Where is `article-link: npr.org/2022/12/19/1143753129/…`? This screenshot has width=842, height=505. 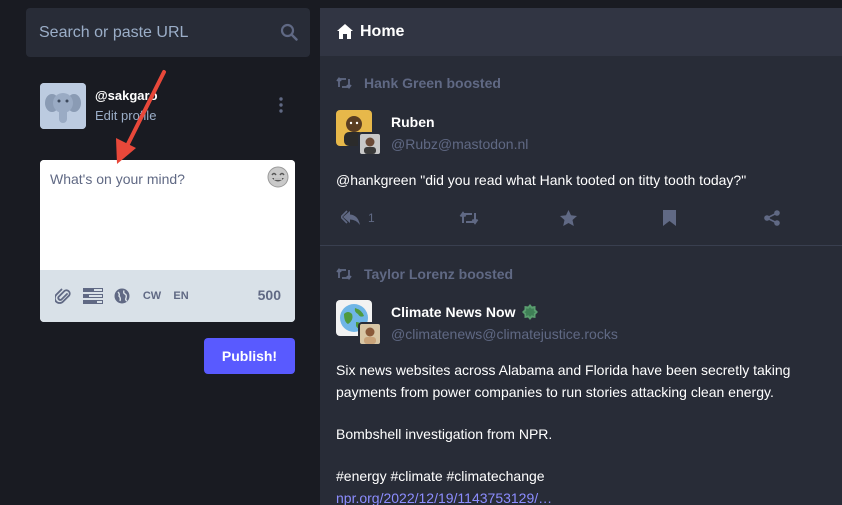
article-link: npr.org/2022/12/19/1143753129/… is located at coordinates (581, 496).